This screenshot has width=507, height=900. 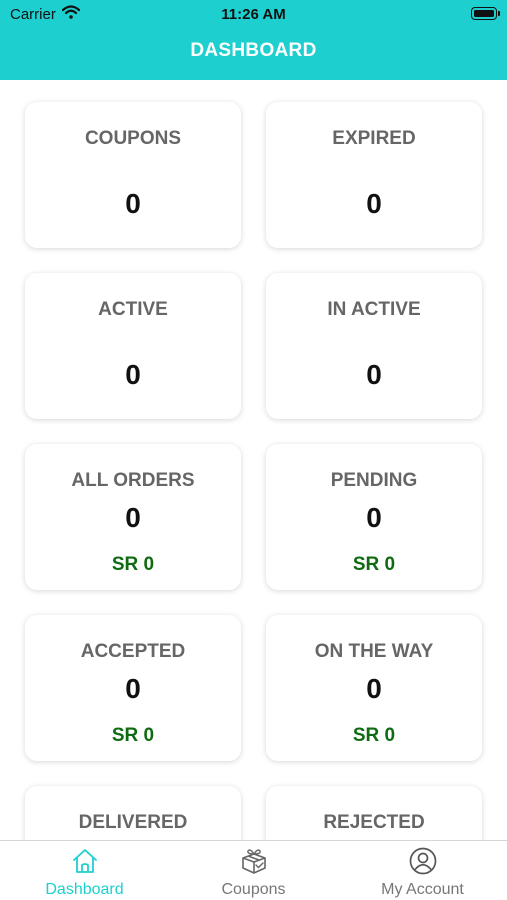 What do you see at coordinates (253, 50) in the screenshot?
I see `page-title: DASHBOARD` at bounding box center [253, 50].